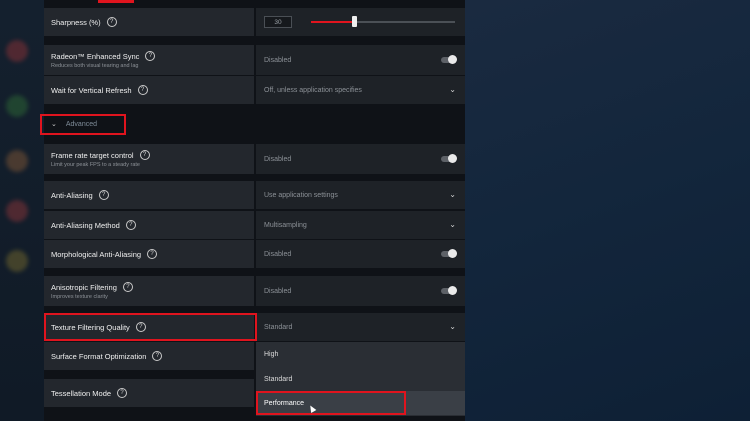 This screenshot has height=421, width=750. I want to click on setting-label: Frame rate target control, so click(92, 155).